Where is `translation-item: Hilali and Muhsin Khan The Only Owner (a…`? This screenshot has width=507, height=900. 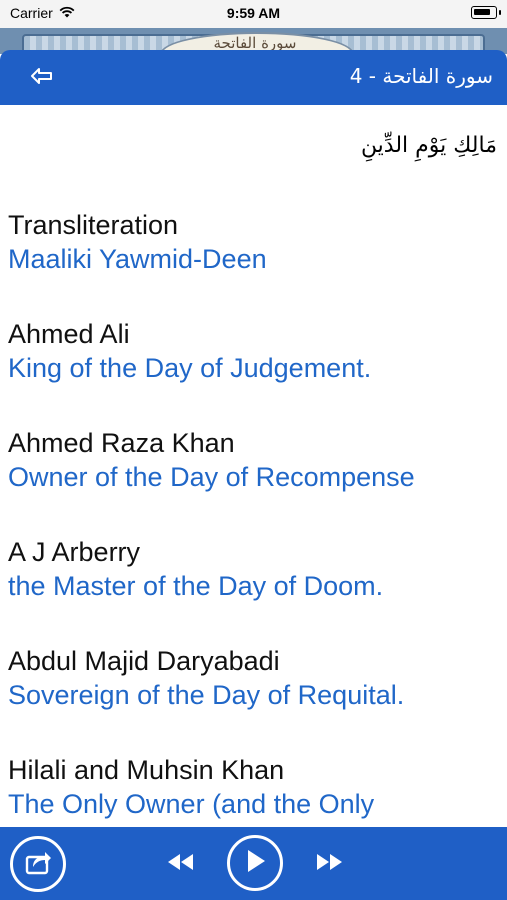 translation-item: Hilali and Muhsin Khan The Only Owner (a… is located at coordinates (255, 790).